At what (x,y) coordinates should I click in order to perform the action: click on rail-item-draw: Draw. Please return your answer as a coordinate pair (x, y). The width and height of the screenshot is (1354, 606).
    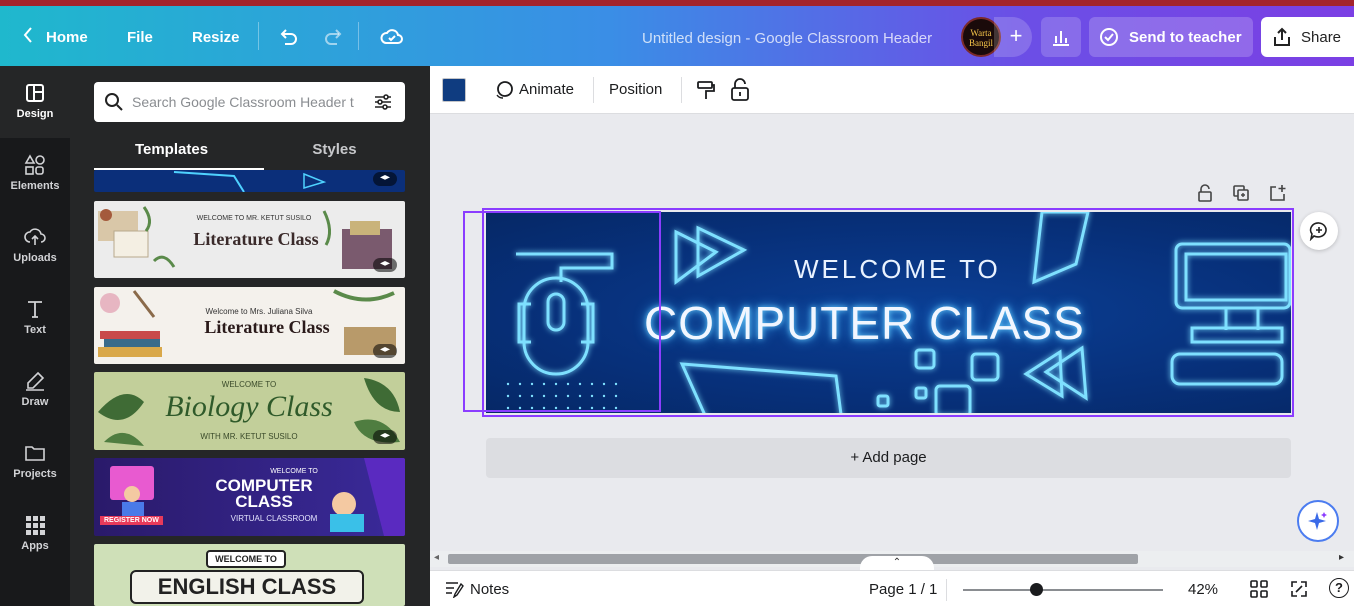
    Looking at the image, I should click on (35, 390).